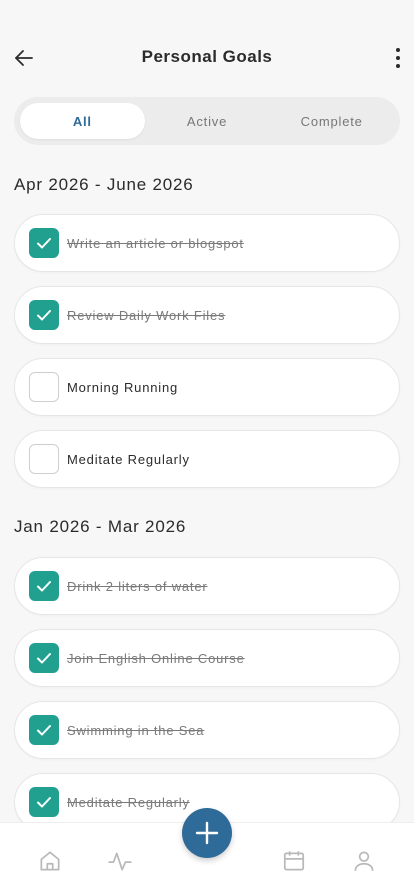 This screenshot has height=896, width=414. I want to click on home-icon, so click(50, 861).